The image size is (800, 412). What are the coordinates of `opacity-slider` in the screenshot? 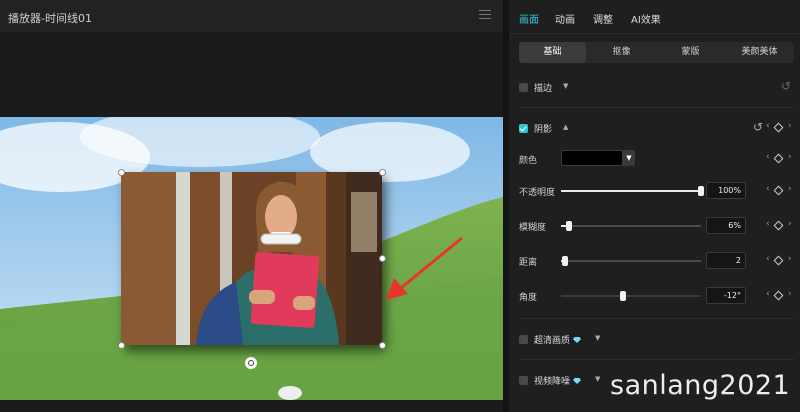 It's located at (632, 191).